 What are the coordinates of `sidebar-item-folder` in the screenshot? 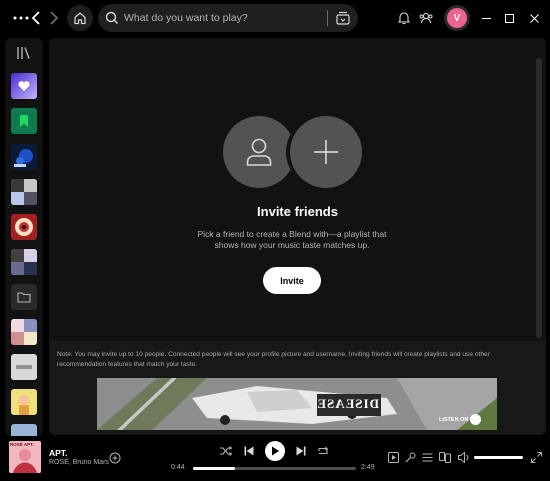 It's located at (24, 297).